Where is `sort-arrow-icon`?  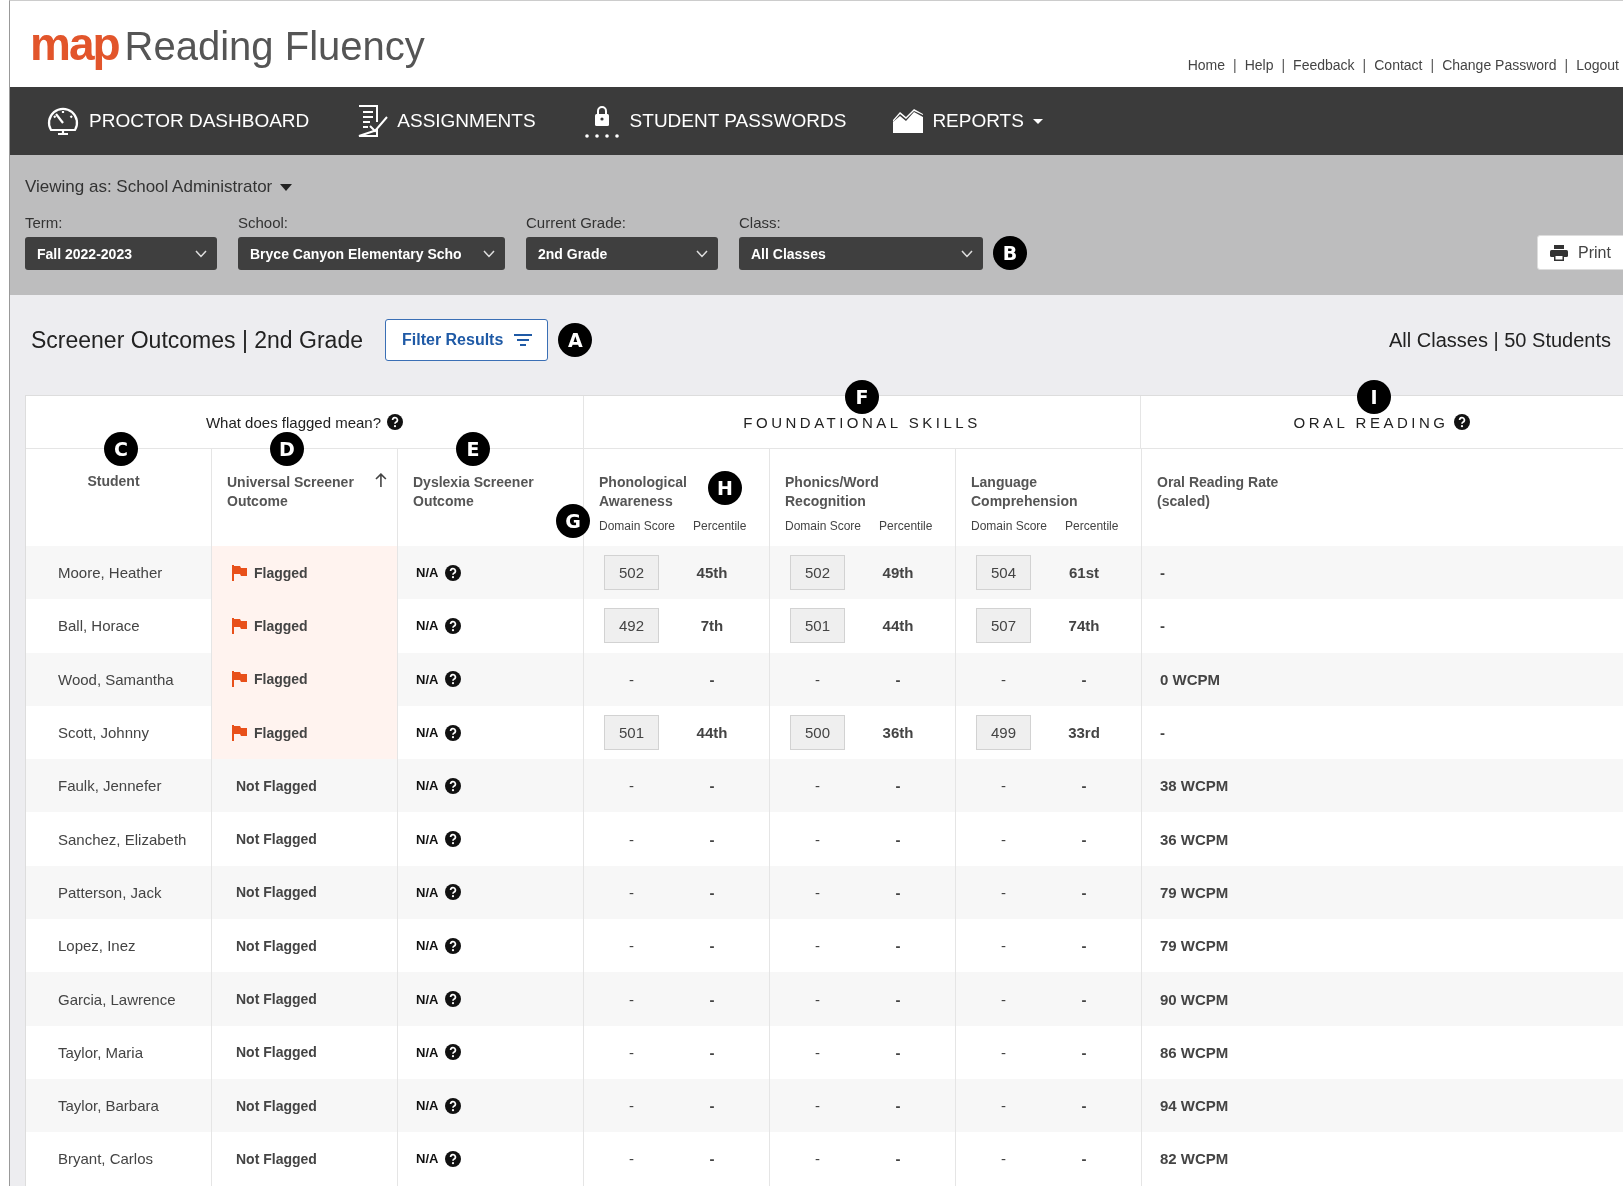
sort-arrow-icon is located at coordinates (381, 480).